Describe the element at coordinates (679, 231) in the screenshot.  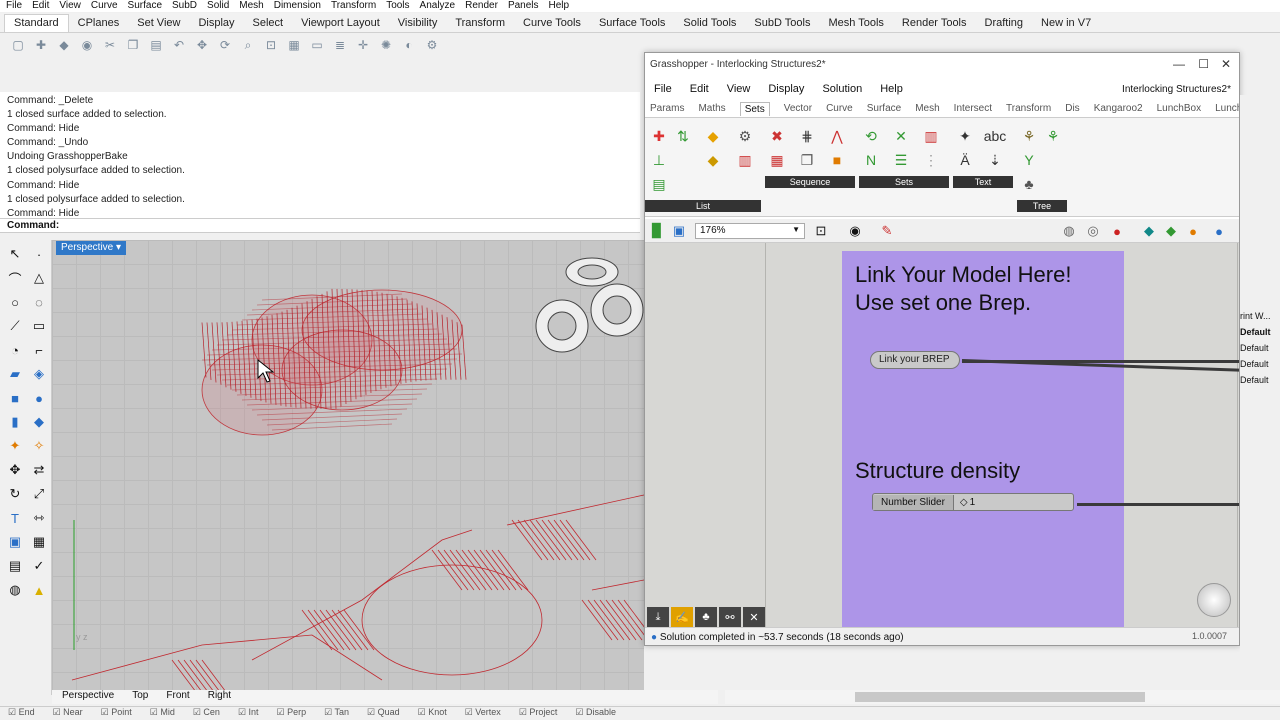
I see `save-file-icon: ▣` at that location.